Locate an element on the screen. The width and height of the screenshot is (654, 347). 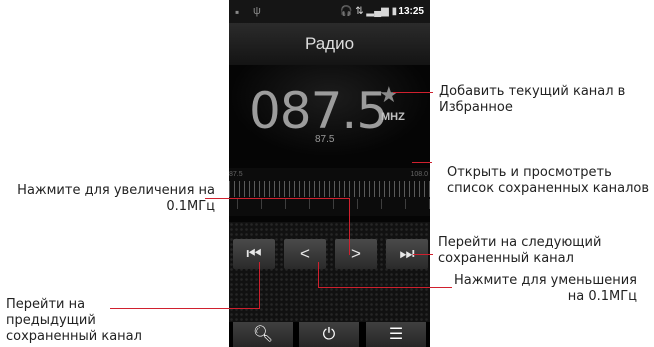
power-icon: ⏻ is located at coordinates (329, 334).